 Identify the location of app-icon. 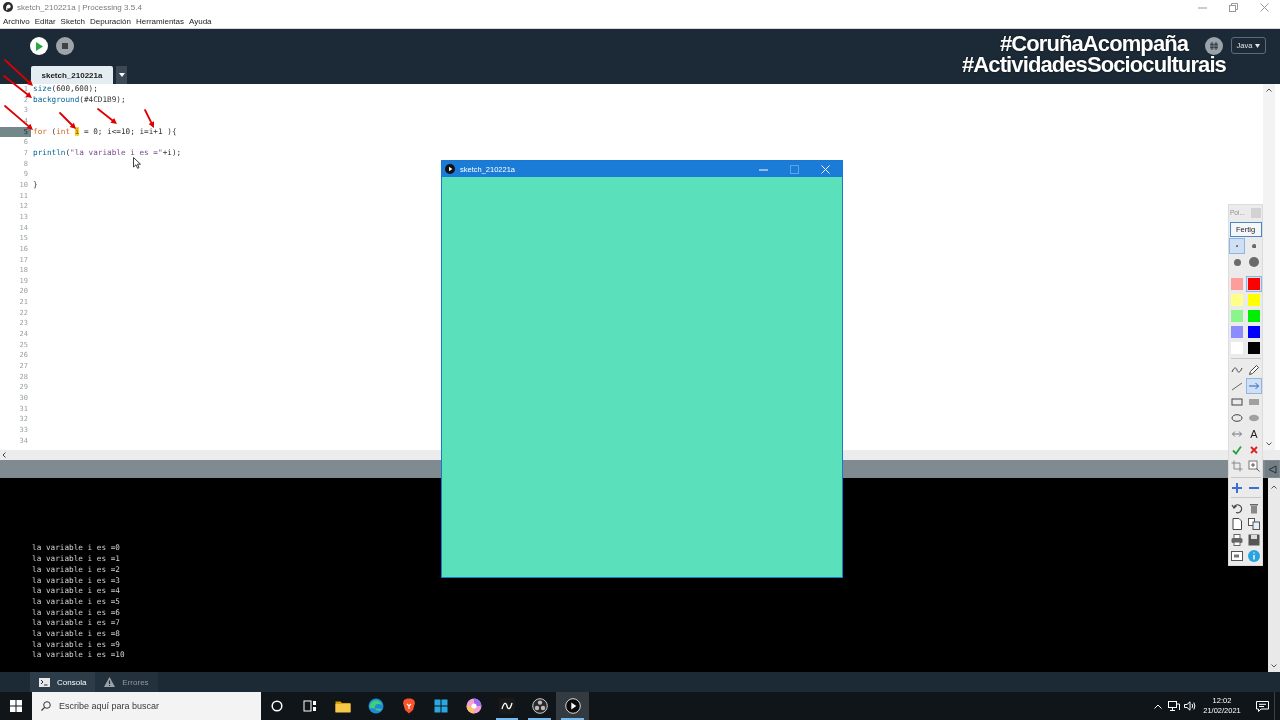
(506, 706).